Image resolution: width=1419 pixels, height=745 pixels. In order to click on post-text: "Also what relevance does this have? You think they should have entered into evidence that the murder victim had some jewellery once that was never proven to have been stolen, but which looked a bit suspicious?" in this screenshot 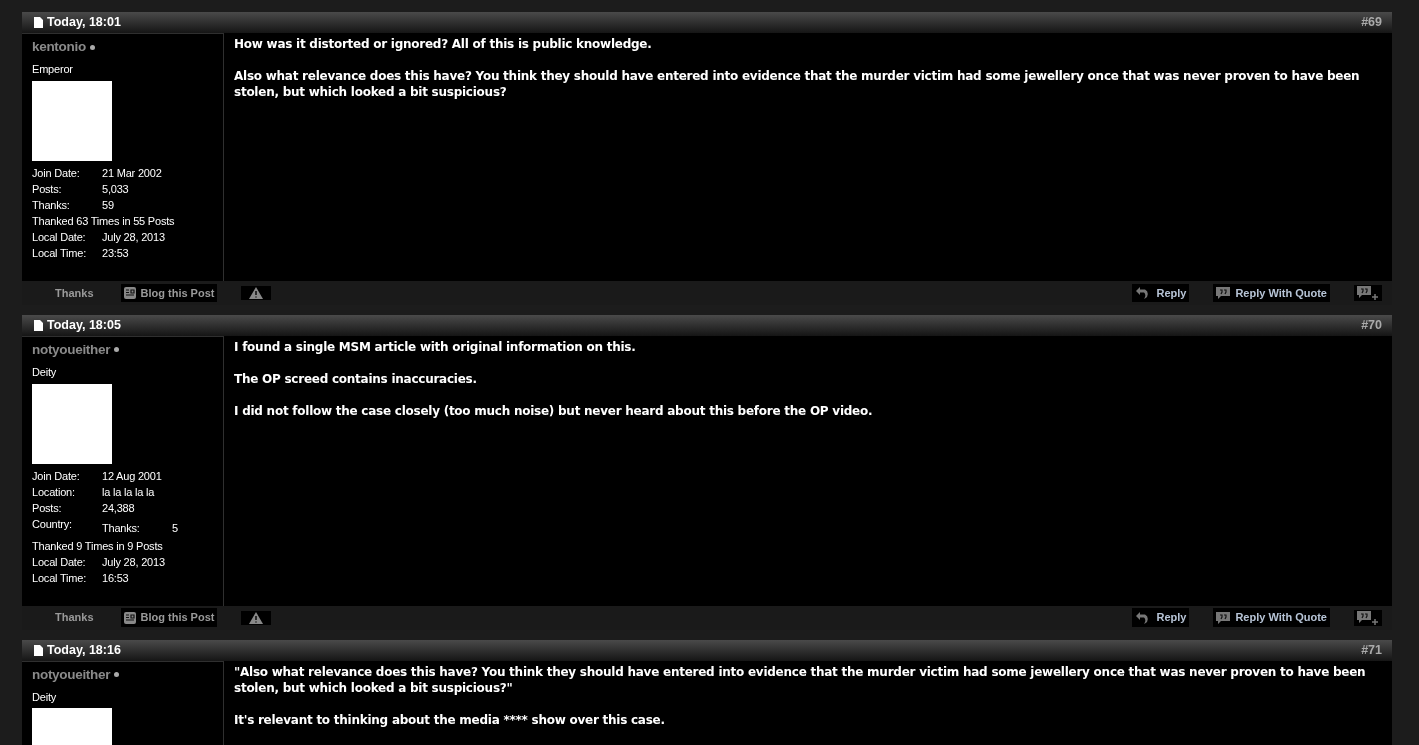, I will do `click(800, 679)`.